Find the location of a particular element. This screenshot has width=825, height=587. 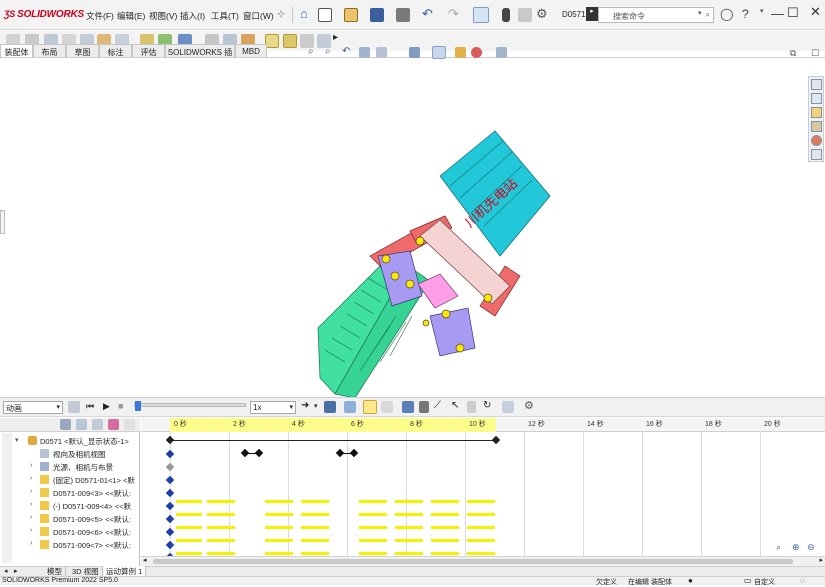

maximize-button: ☐ is located at coordinates (793, 13).